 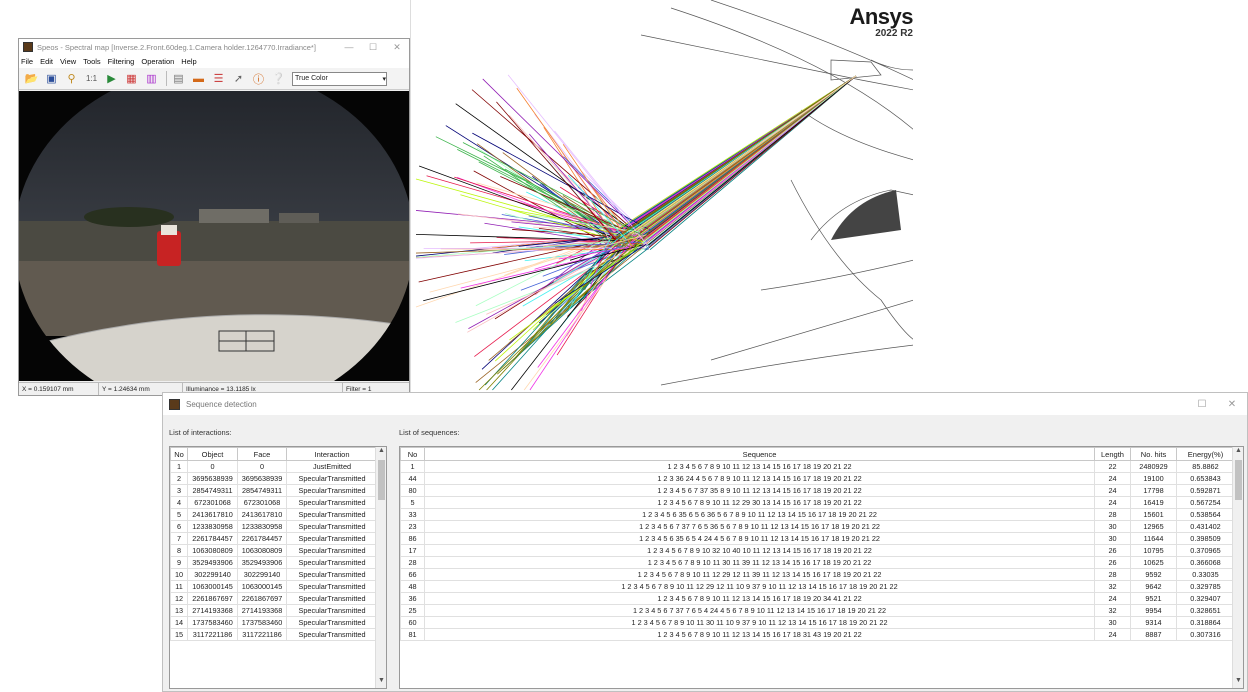 What do you see at coordinates (1153, 454) in the screenshot?
I see `column-header: No. hits` at bounding box center [1153, 454].